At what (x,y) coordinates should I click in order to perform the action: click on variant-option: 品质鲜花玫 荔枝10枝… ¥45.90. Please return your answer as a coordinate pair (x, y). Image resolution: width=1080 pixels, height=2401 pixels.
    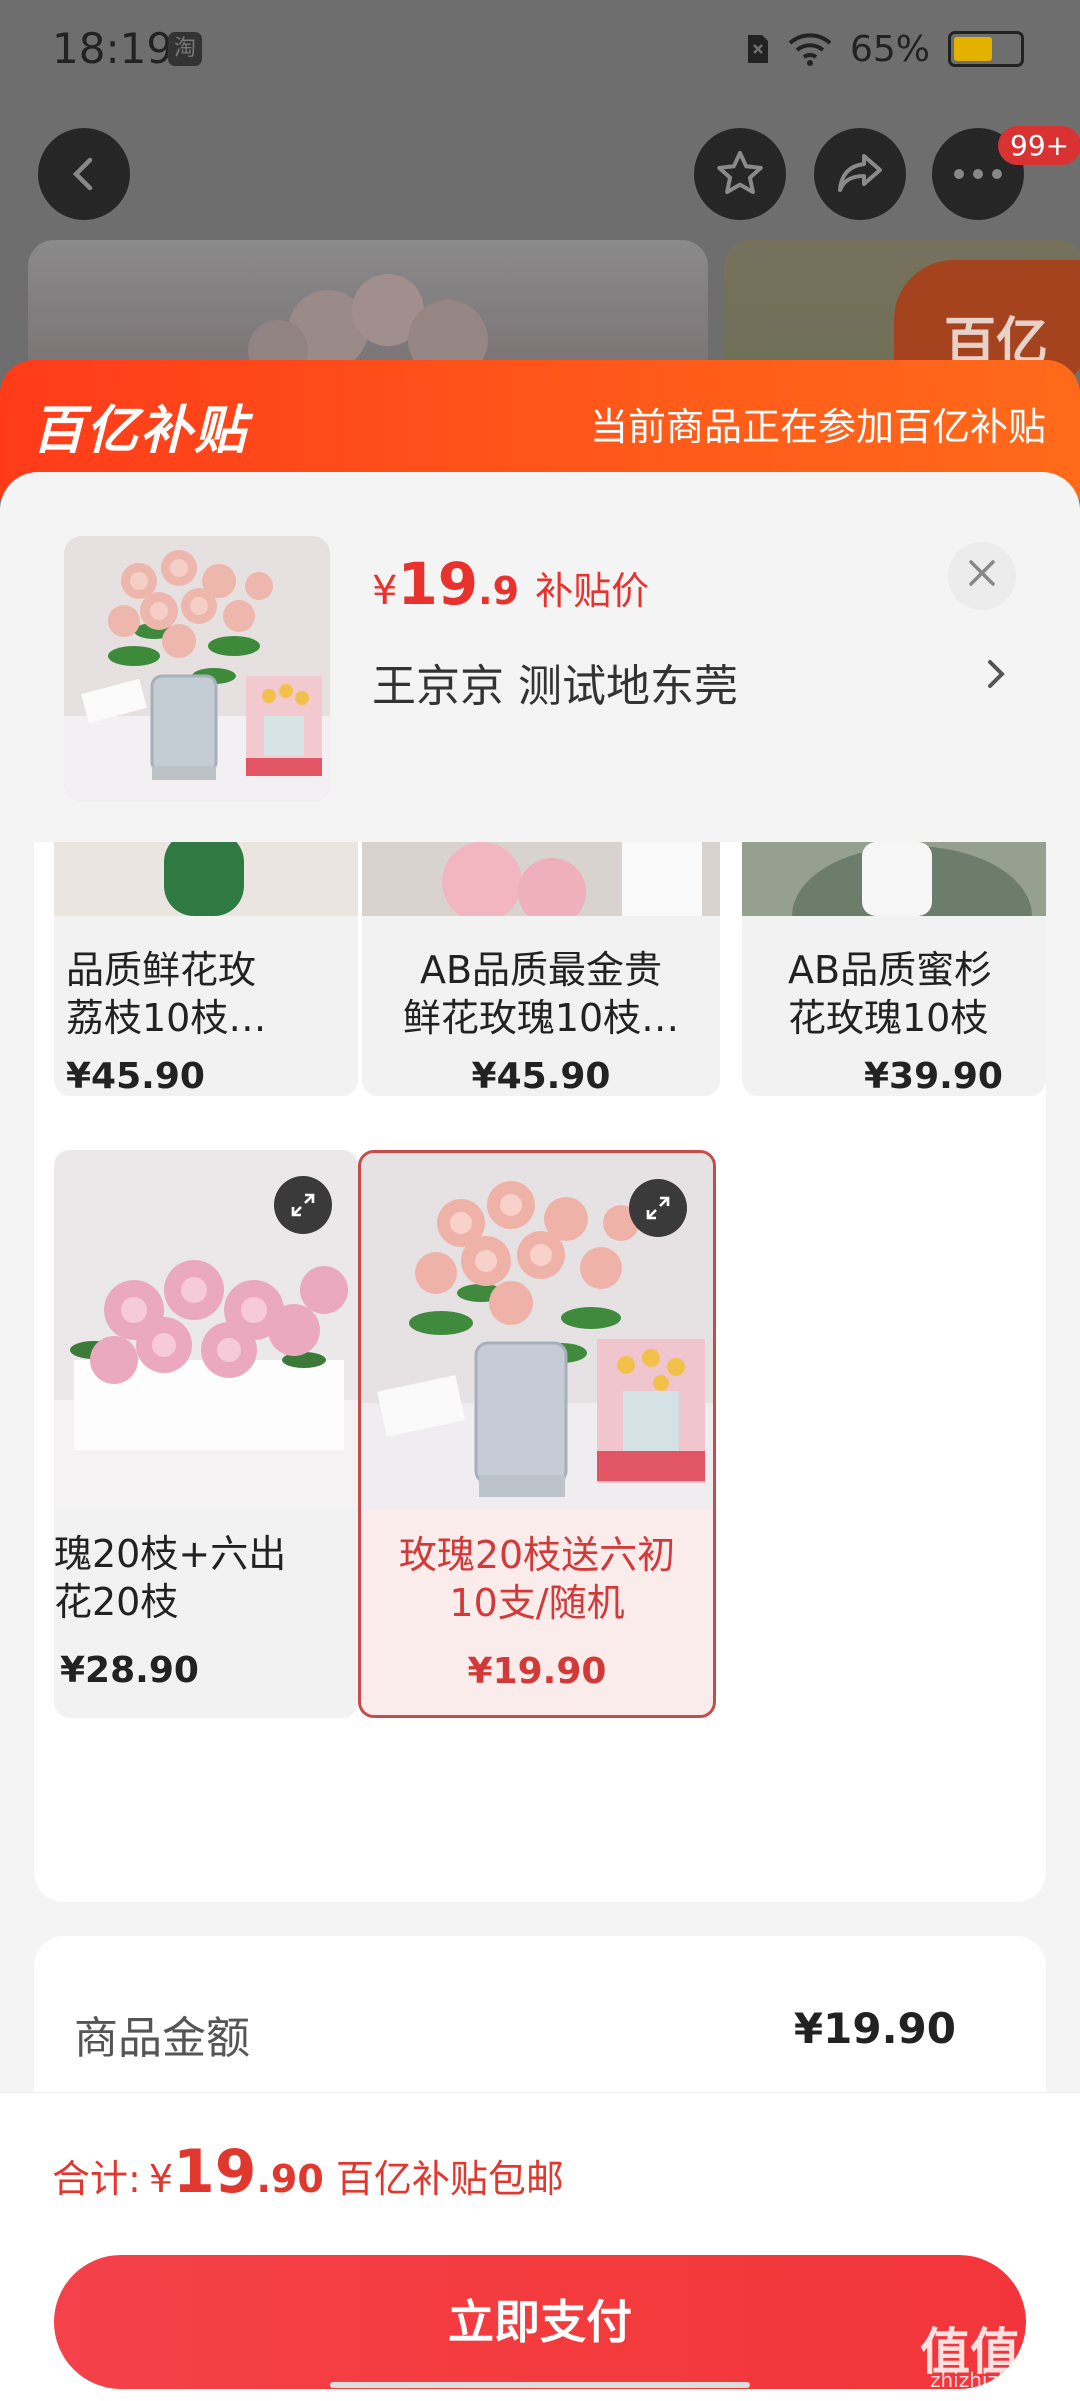
    Looking at the image, I should click on (206, 969).